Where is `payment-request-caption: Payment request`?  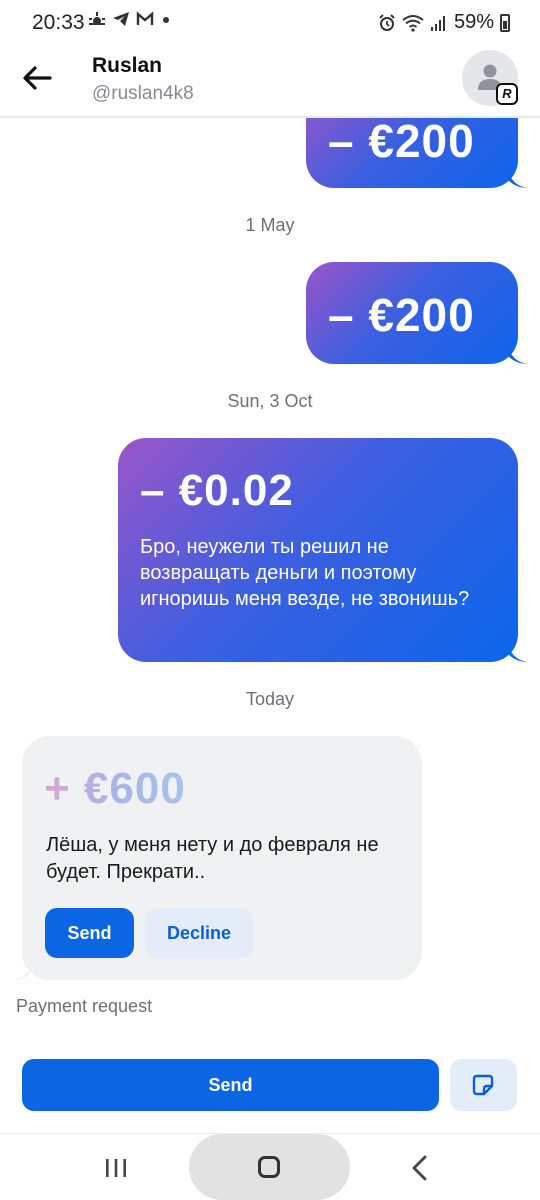
payment-request-caption: Payment request is located at coordinates (84, 1006).